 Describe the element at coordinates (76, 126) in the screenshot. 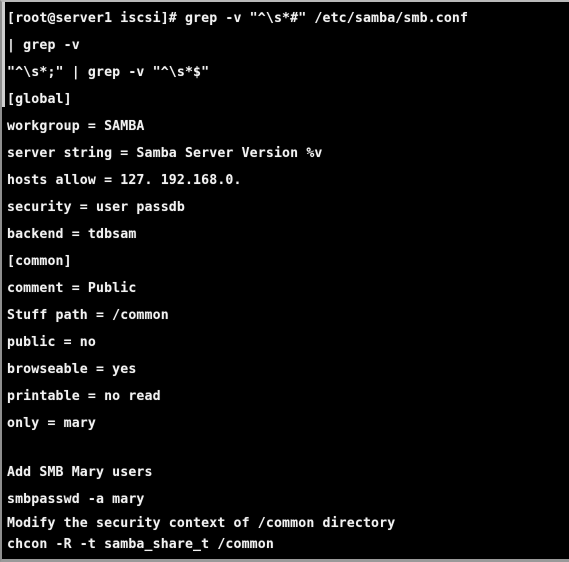

I see `terminal-line: workgroup = SAMBA` at that location.